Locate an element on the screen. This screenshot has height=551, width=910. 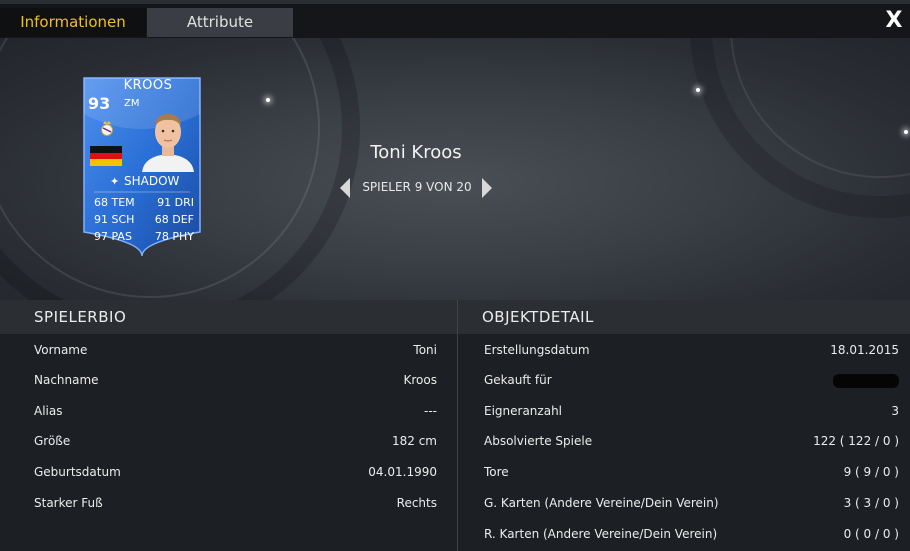
item-value is located at coordinates (866, 380).